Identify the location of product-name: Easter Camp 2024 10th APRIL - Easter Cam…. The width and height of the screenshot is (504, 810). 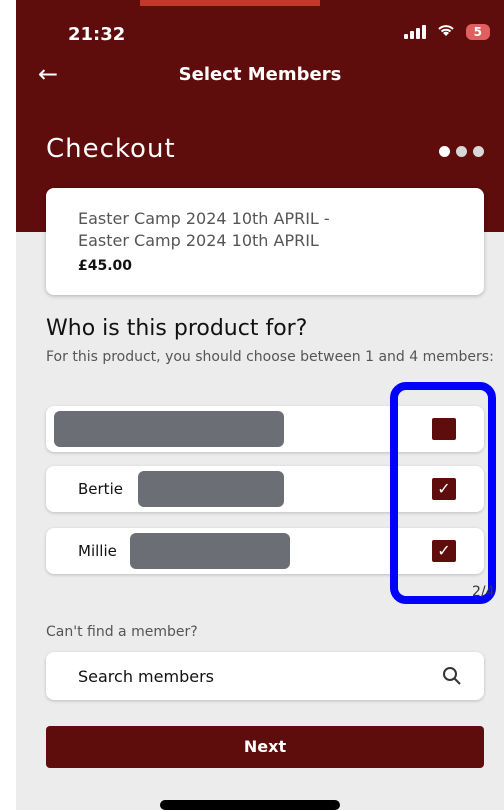
(204, 229).